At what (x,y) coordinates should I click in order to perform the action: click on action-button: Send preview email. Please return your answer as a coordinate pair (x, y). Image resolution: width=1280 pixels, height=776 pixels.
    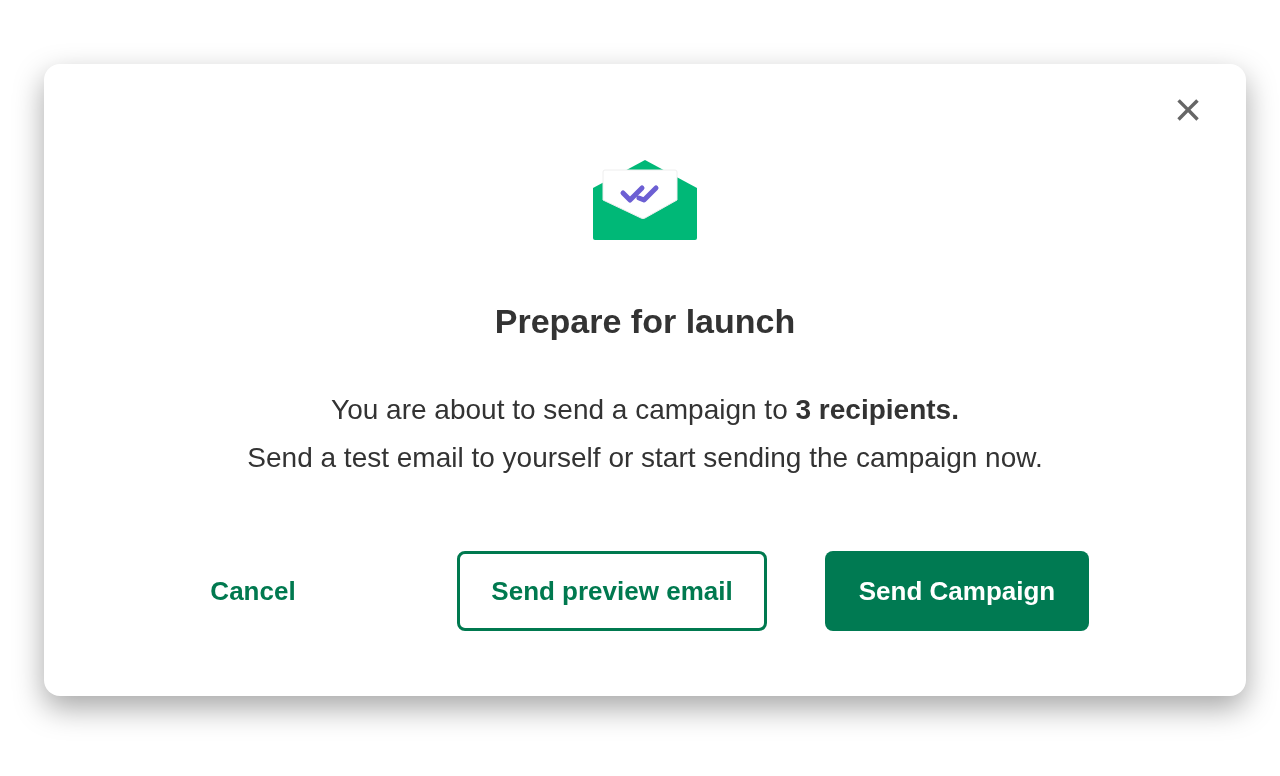
    Looking at the image, I should click on (612, 591).